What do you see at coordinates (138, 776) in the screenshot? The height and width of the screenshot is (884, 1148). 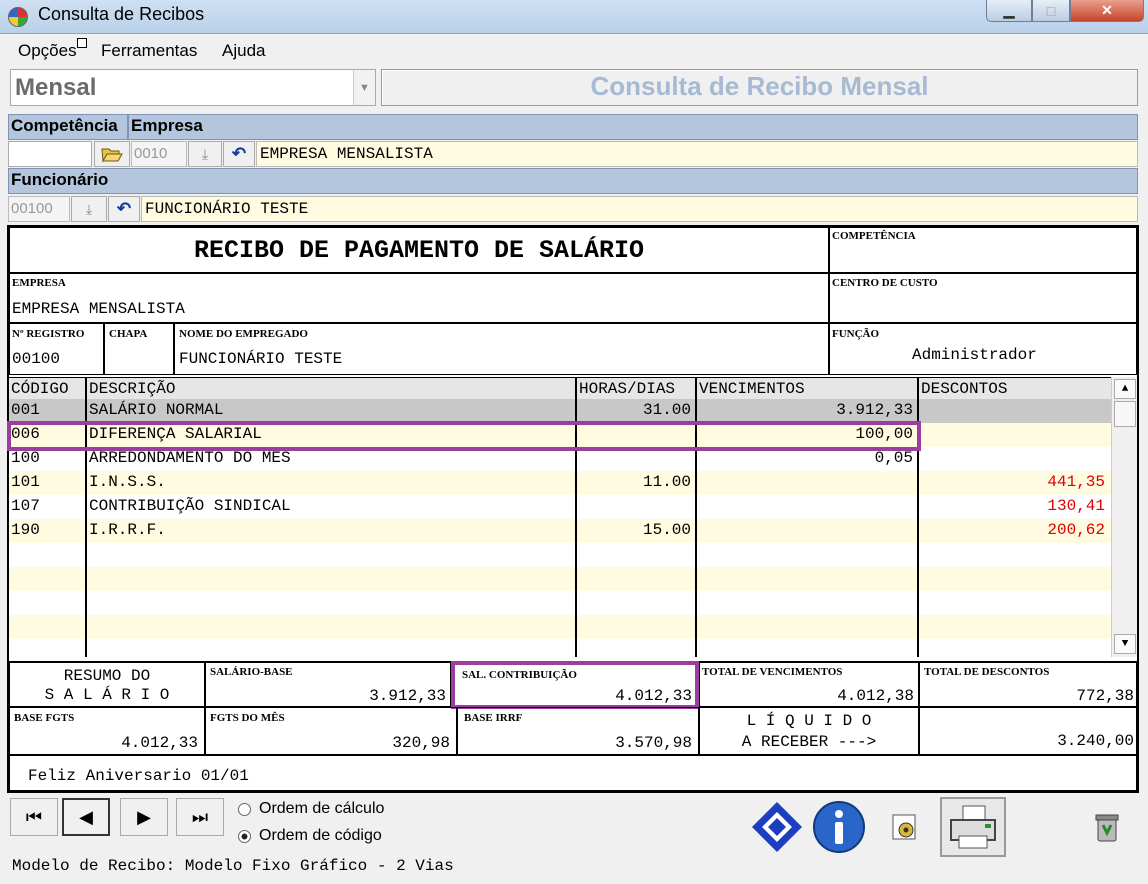 I see `message-text: Feliz Aniversario 01/01` at bounding box center [138, 776].